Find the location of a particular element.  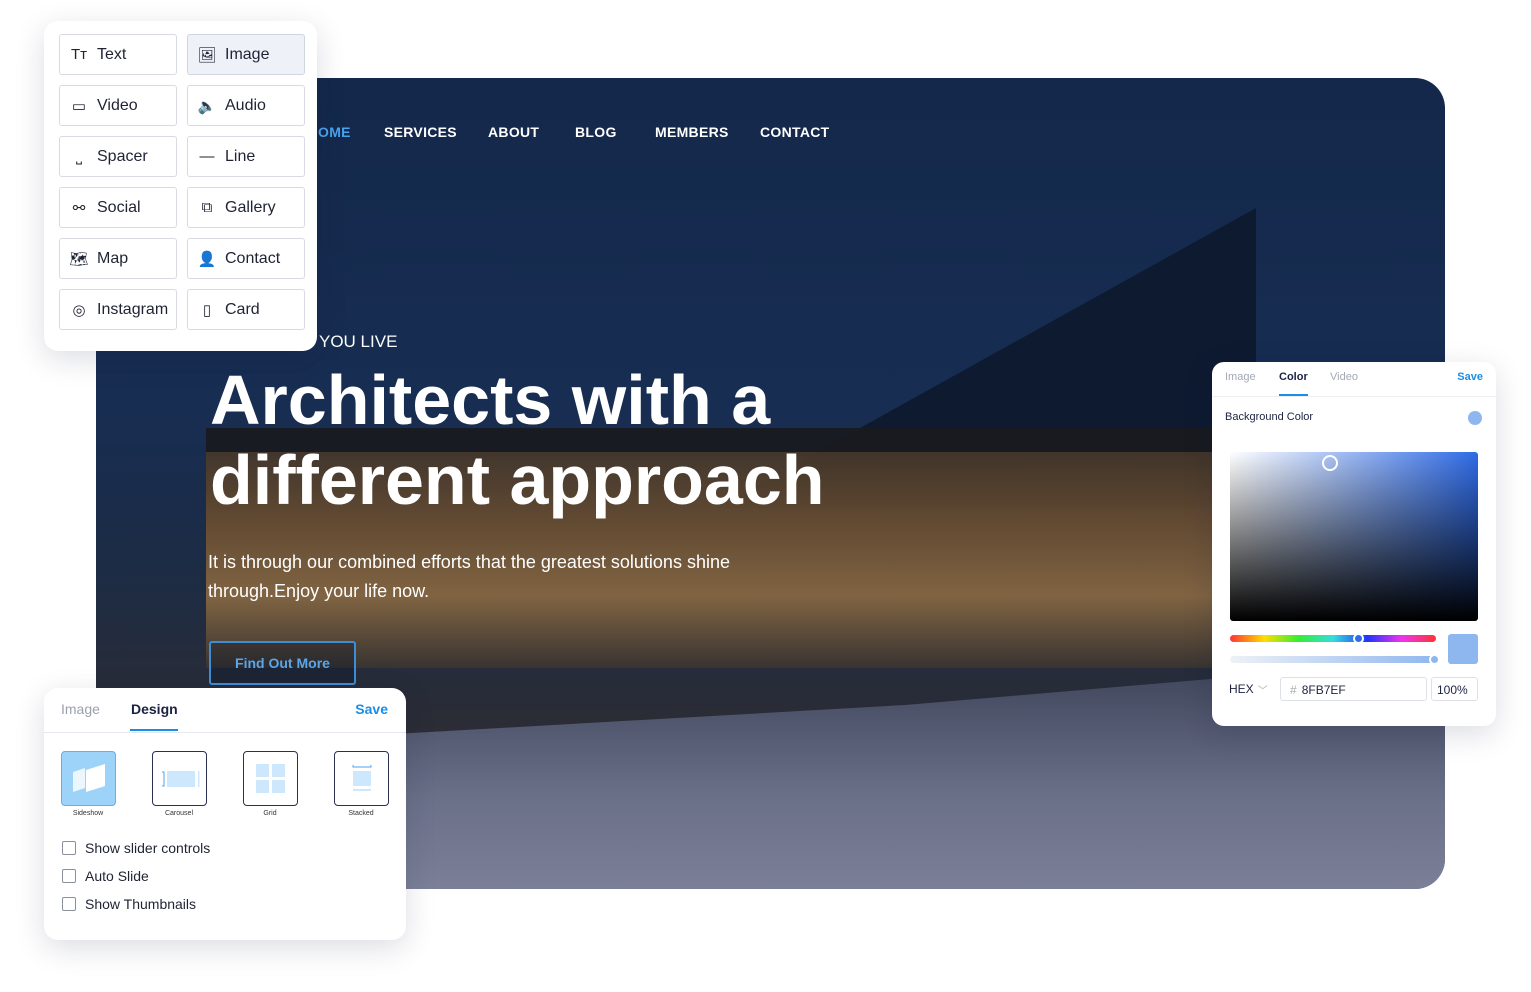

picker-handle is located at coordinates (1330, 463).